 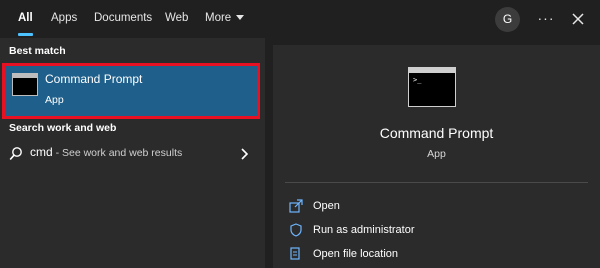 What do you see at coordinates (25, 84) in the screenshot?
I see `command-prompt-icon` at bounding box center [25, 84].